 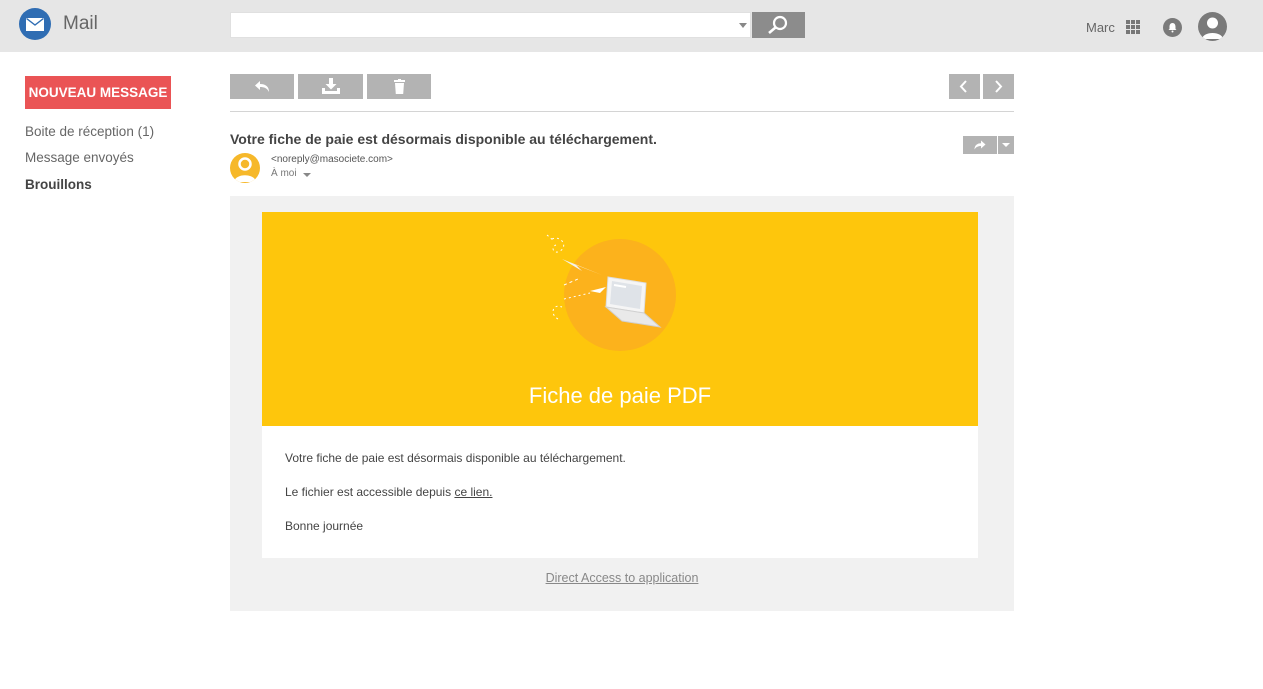 What do you see at coordinates (490, 25) in the screenshot?
I see `search-input` at bounding box center [490, 25].